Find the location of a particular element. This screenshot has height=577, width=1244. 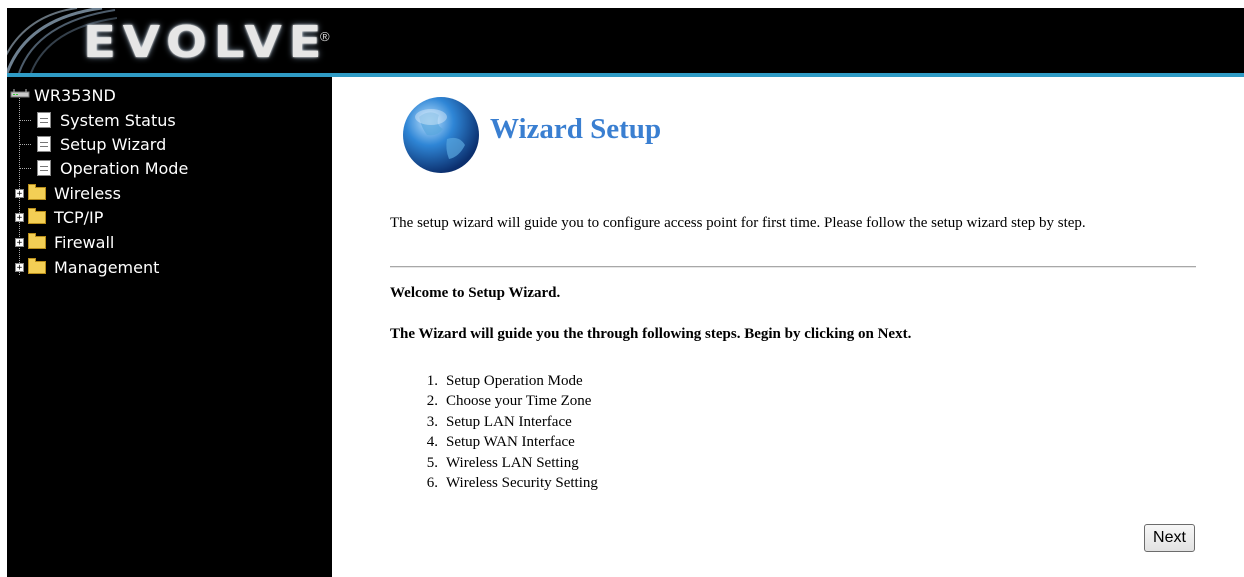

sidebar-item-tcp-ip: + TCP/IP is located at coordinates (59, 217).